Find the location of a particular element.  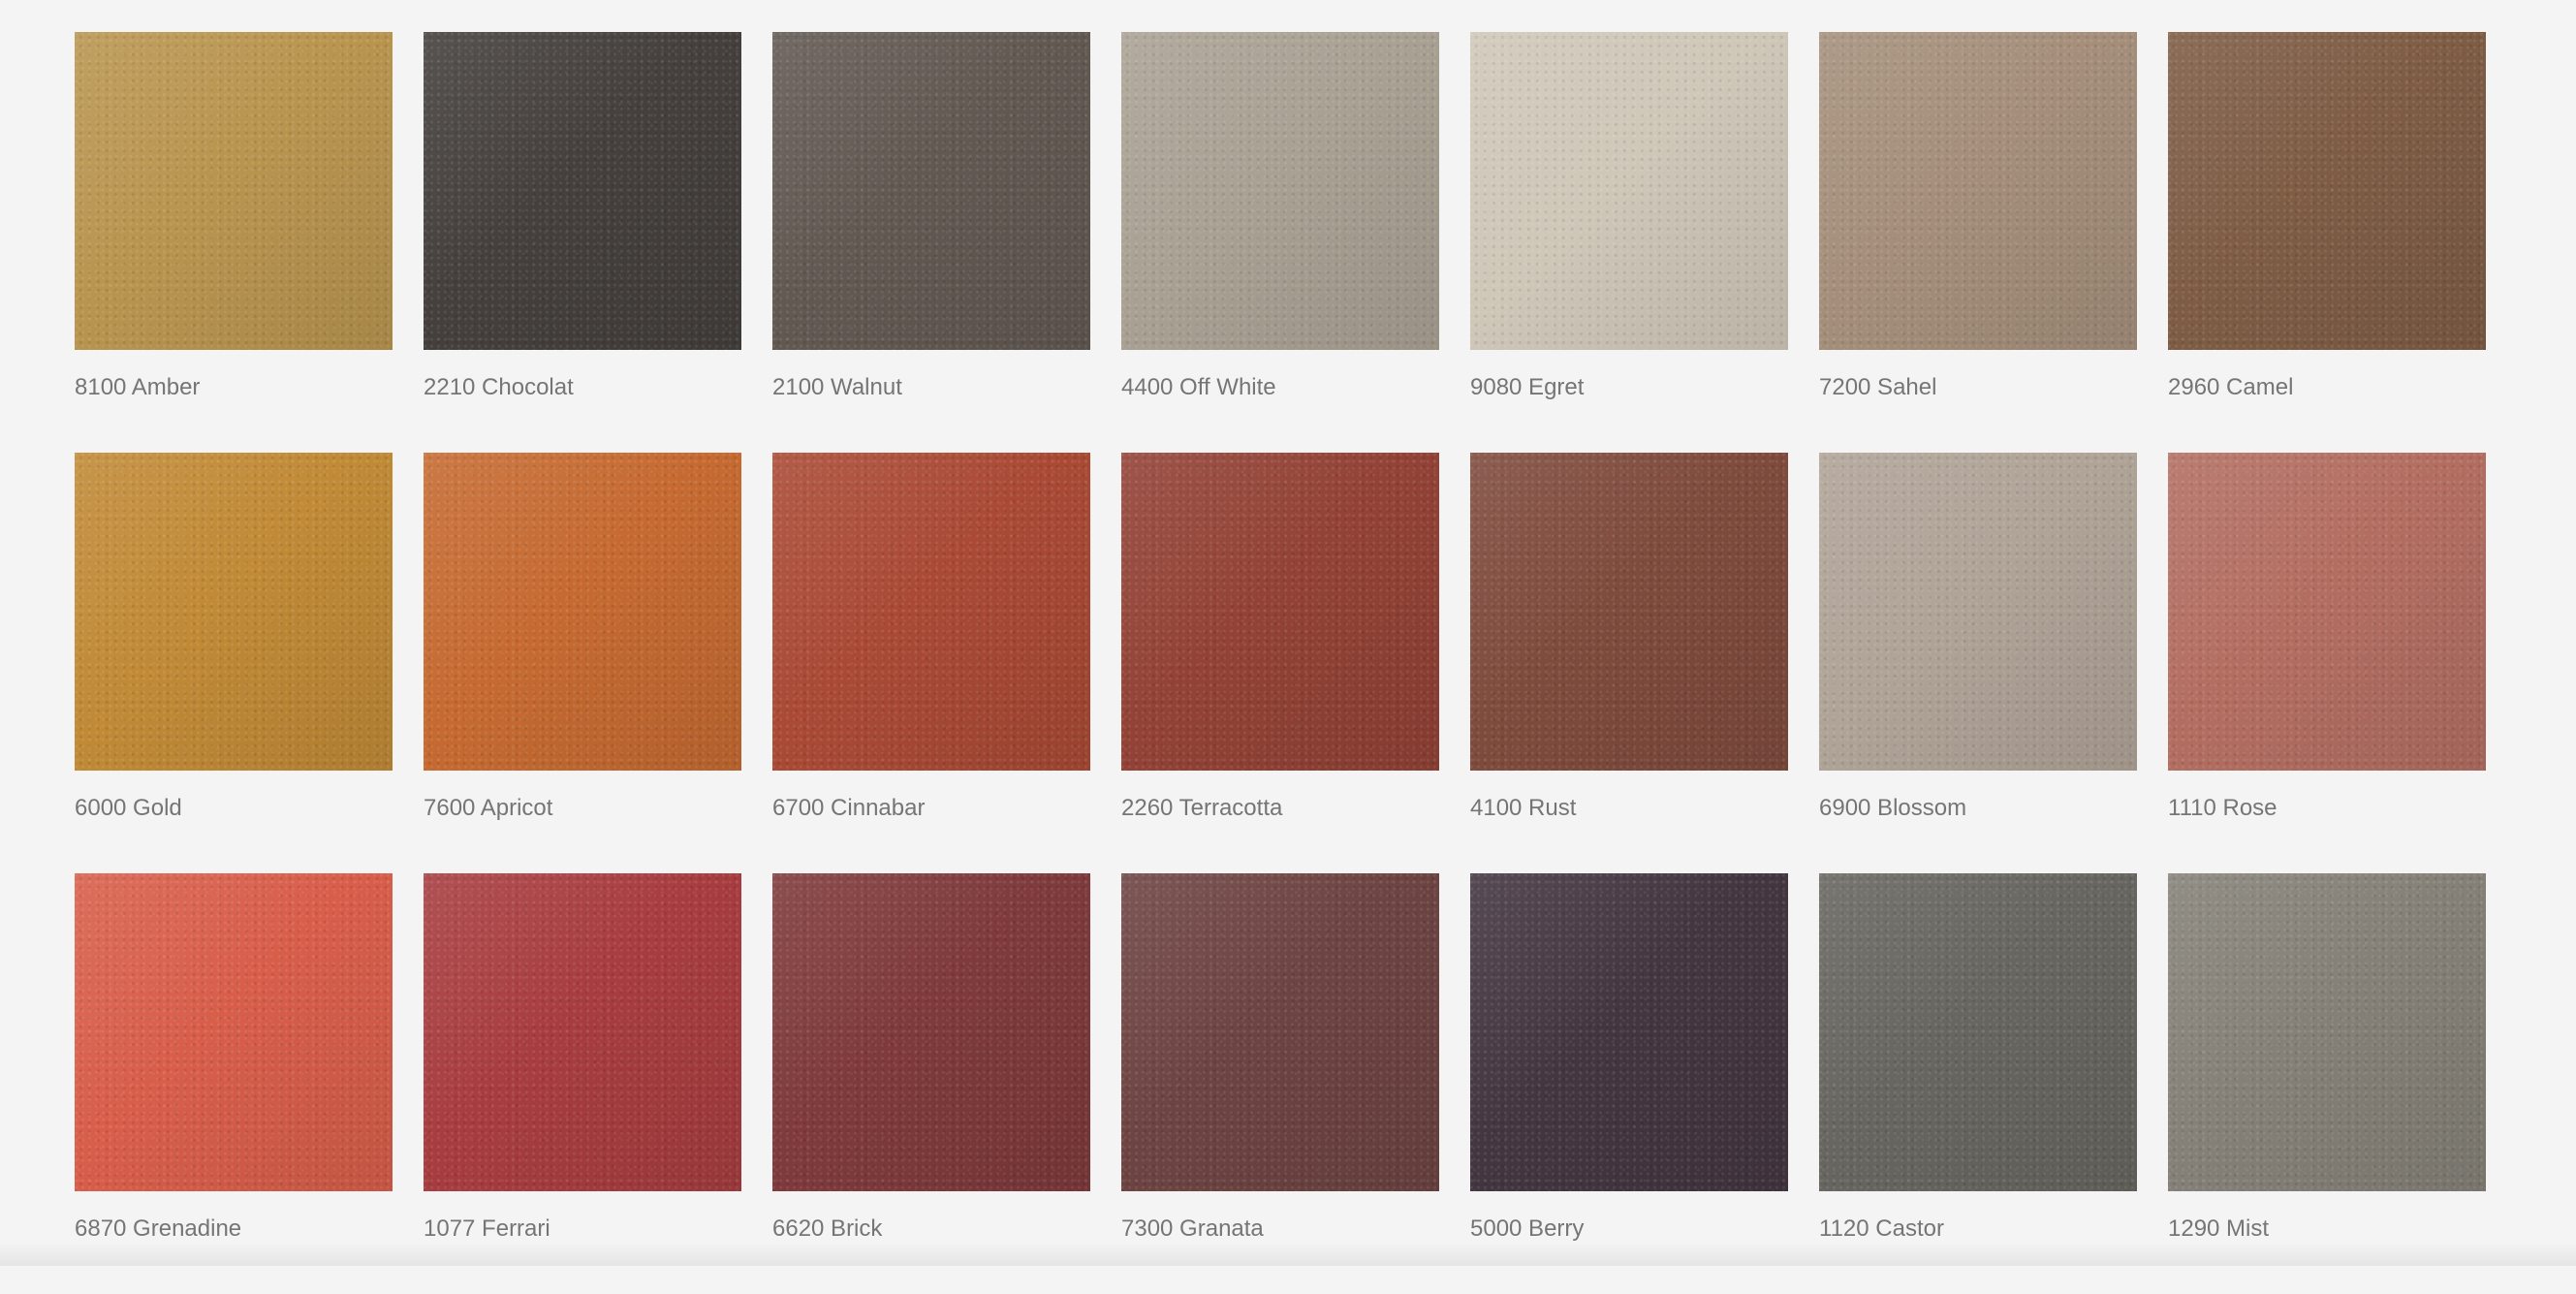

swatch-label: 2960 Camel is located at coordinates (2327, 387).